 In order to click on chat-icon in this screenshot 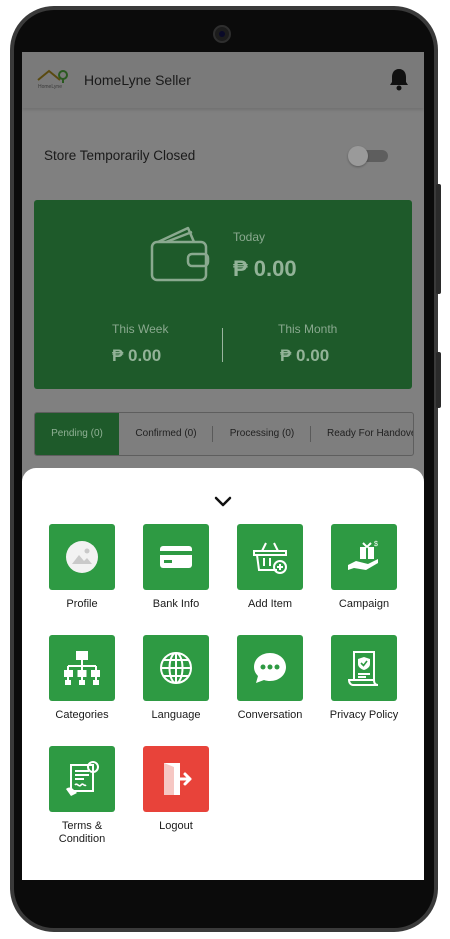, I will do `click(270, 668)`.